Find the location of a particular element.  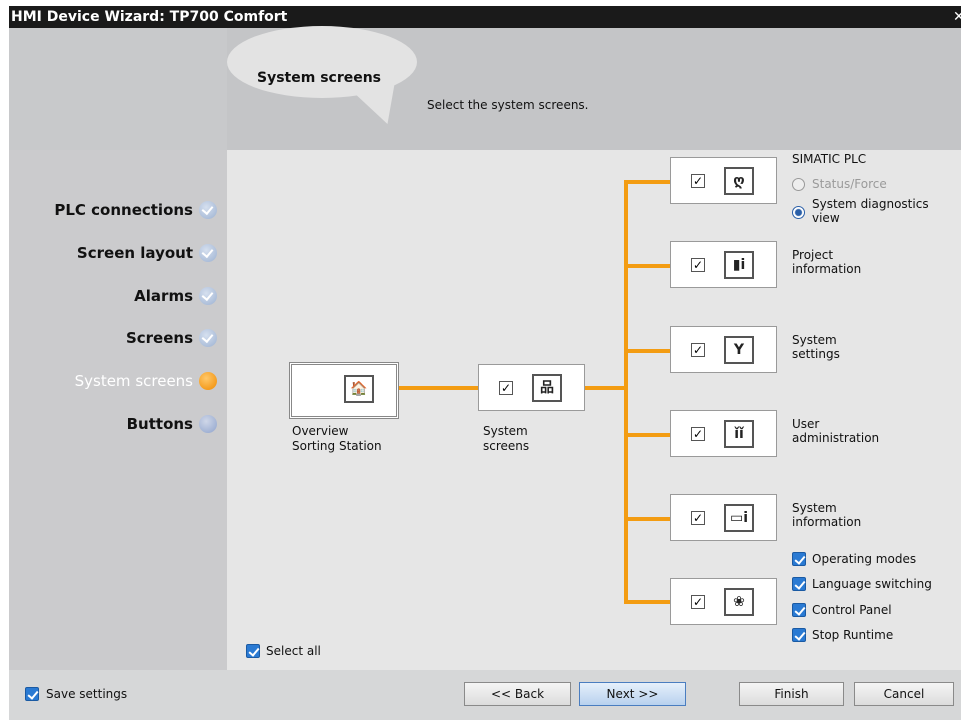

save-settings-checkbox is located at coordinates (32, 694).